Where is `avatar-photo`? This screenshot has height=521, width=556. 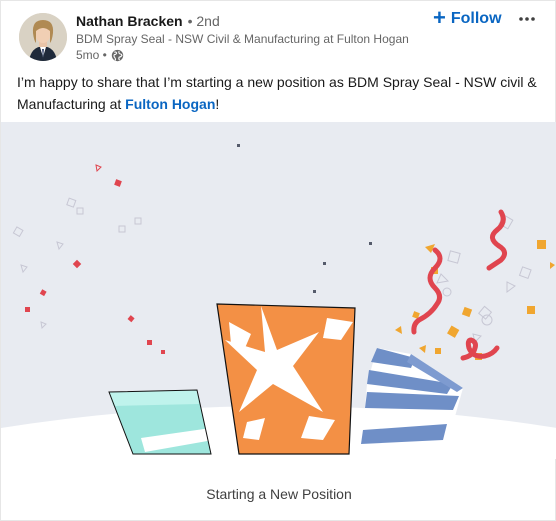 avatar-photo is located at coordinates (43, 37).